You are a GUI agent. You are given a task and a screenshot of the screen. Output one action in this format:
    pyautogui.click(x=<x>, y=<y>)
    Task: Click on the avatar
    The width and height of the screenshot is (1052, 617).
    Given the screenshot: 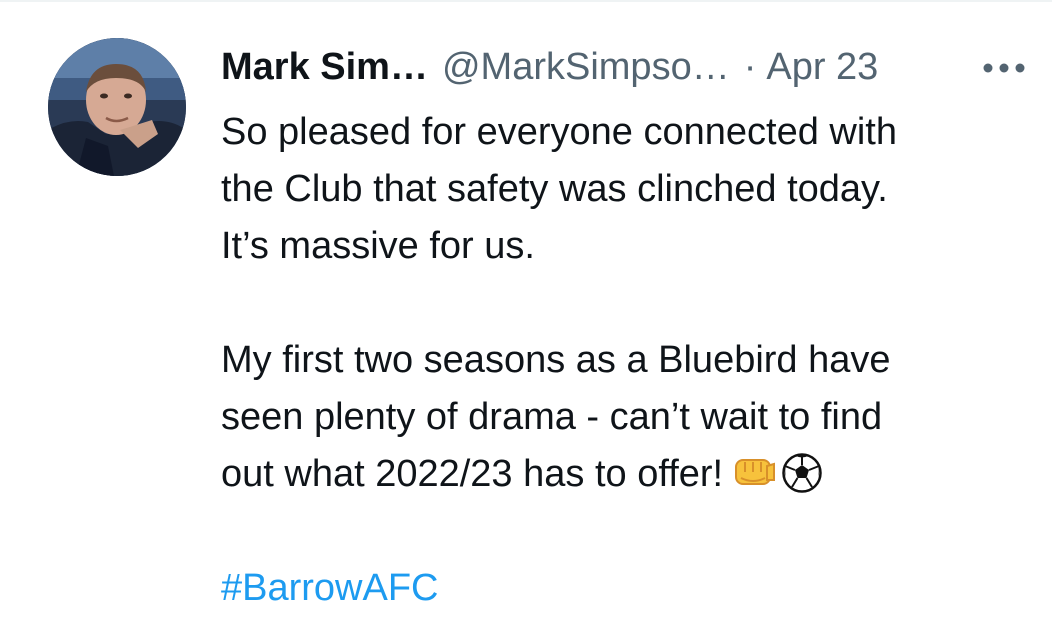 What is the action you would take?
    pyautogui.click(x=117, y=107)
    